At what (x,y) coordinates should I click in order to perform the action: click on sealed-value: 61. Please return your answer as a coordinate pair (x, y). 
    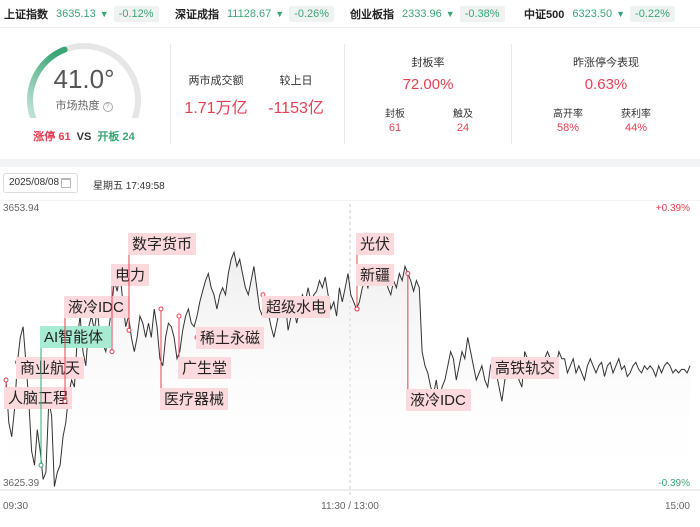
    Looking at the image, I should click on (395, 128).